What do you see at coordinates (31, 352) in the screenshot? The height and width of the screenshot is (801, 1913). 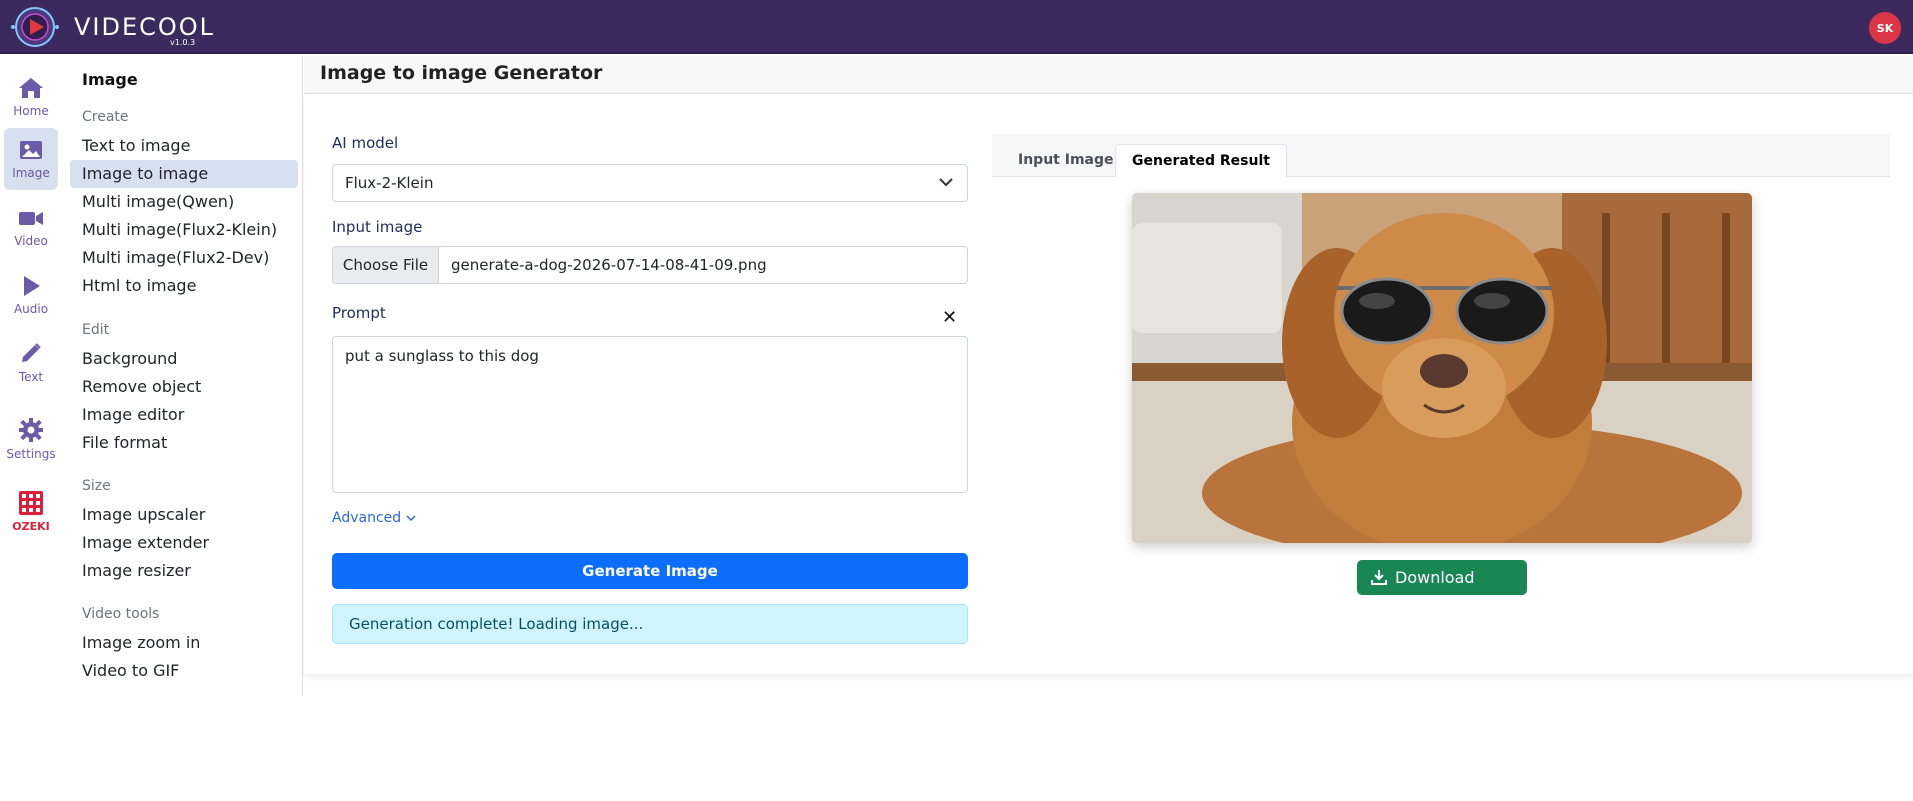 I see `pencil-icon` at bounding box center [31, 352].